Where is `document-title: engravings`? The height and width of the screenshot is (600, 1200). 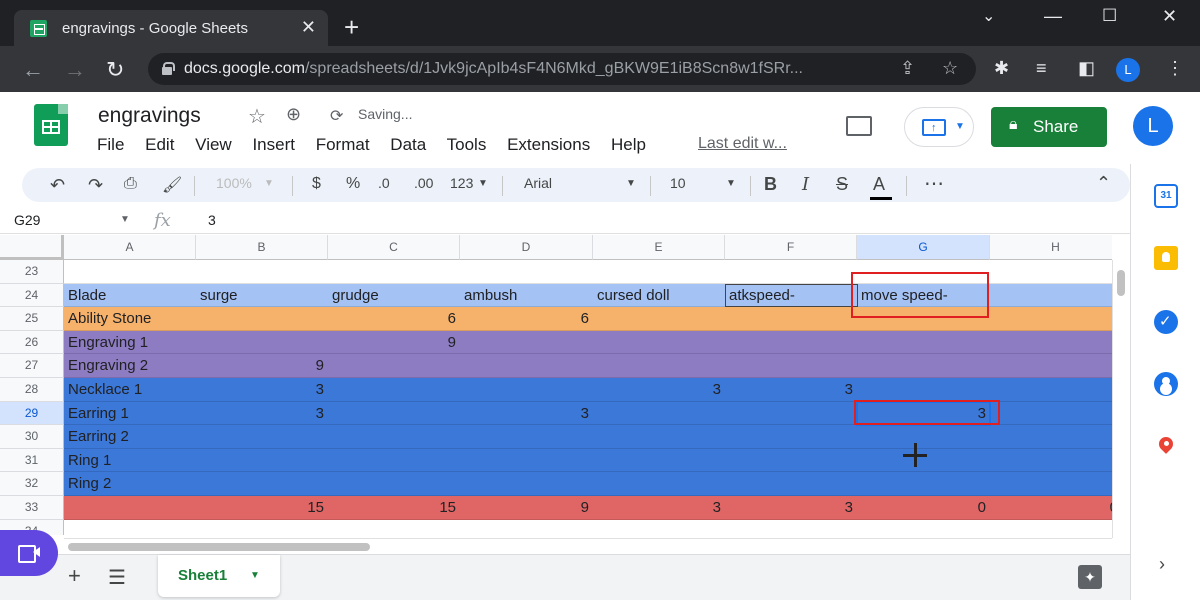 document-title: engravings is located at coordinates (149, 116).